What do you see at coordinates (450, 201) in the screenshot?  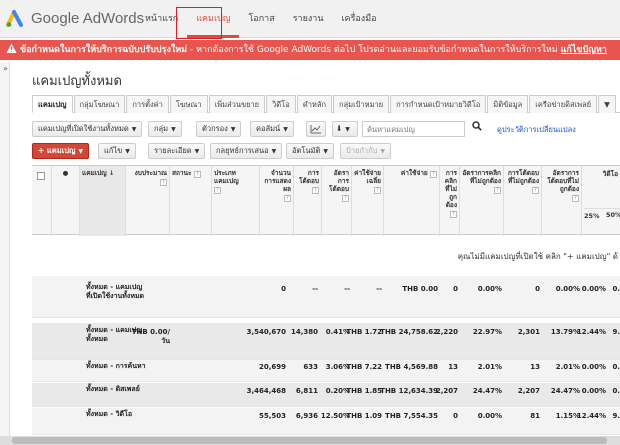 I see `header-invalid-clicks: การคลิกที่ไม่ถูกต้อง?` at bounding box center [450, 201].